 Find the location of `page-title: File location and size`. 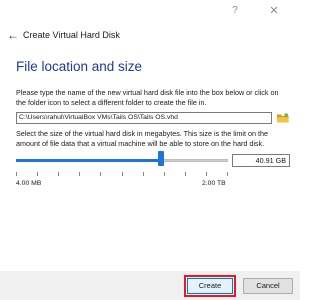

page-title: File location and size is located at coordinates (79, 66).